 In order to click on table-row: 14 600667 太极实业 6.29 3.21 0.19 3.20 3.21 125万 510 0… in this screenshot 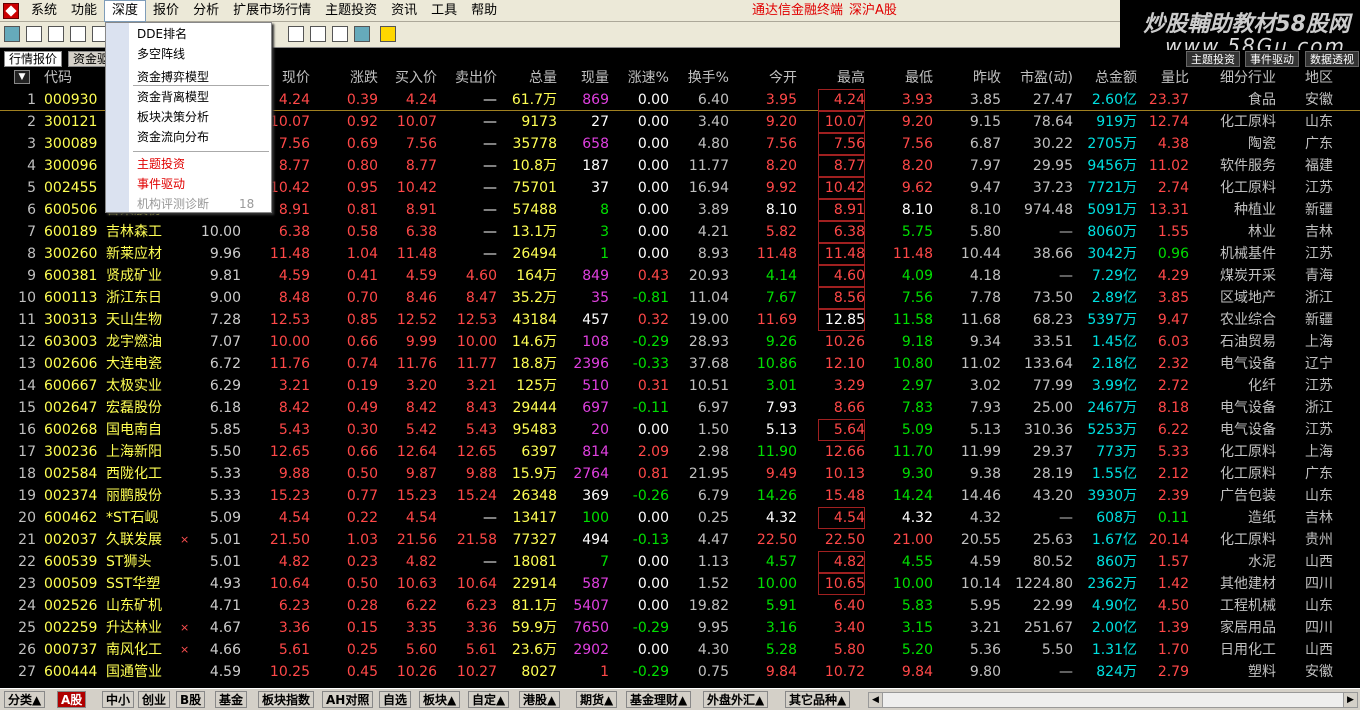, I will do `click(680, 386)`.